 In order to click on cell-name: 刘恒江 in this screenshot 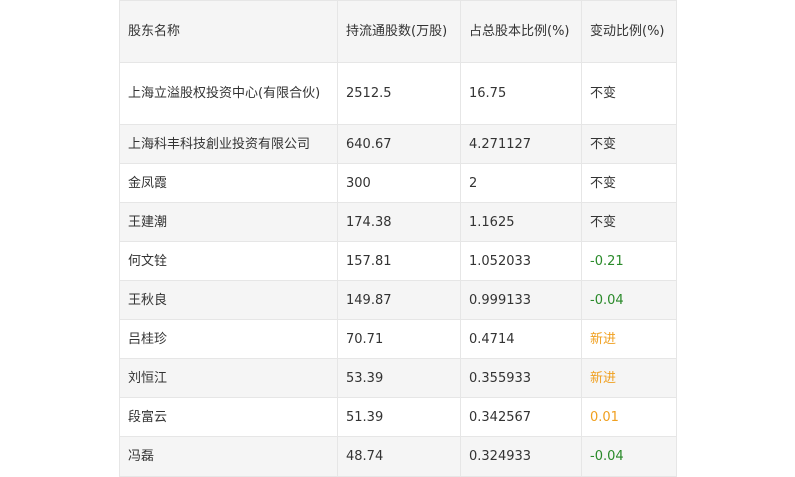, I will do `click(228, 378)`.